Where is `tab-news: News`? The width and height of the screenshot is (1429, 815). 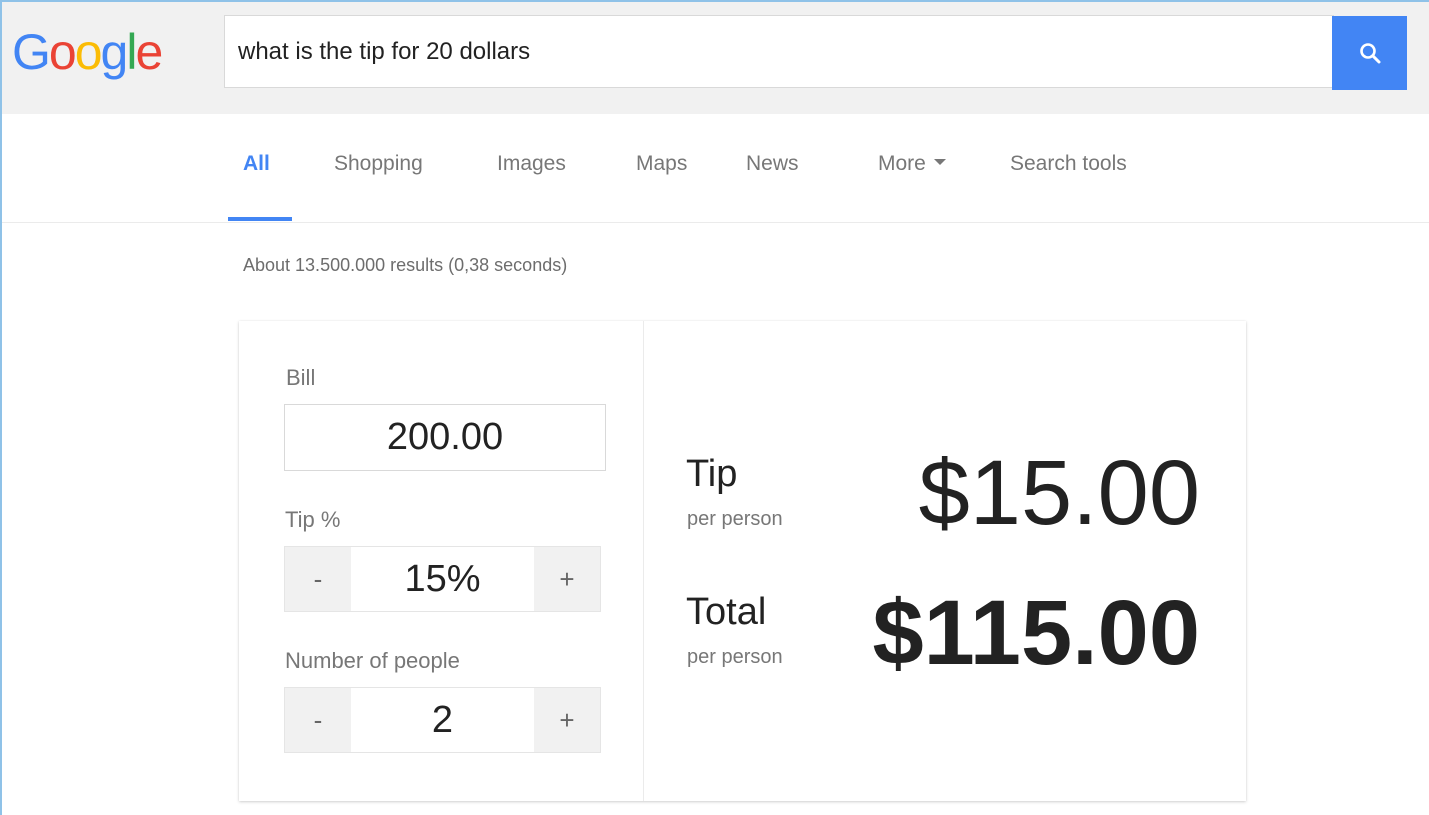 tab-news: News is located at coordinates (772, 164).